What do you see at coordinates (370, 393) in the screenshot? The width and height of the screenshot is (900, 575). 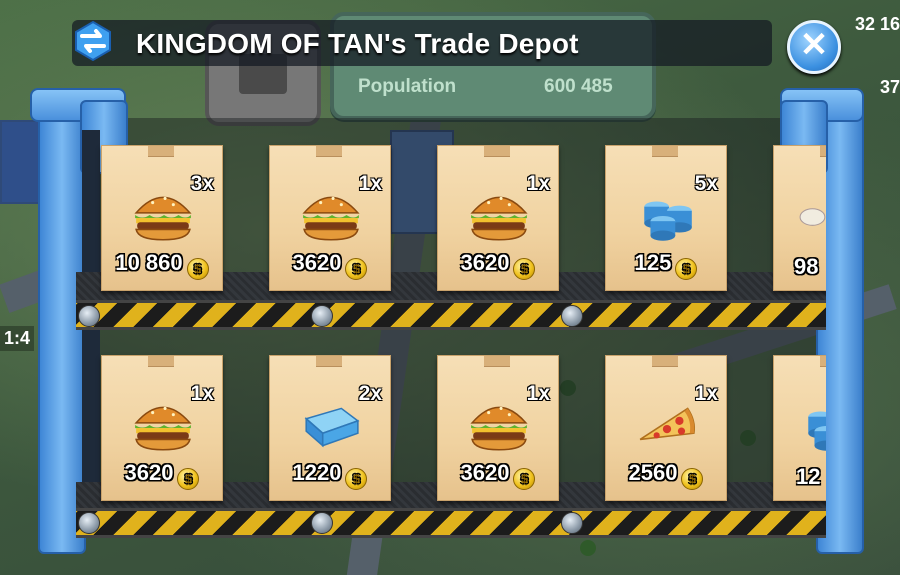 I see `item-quantity: 2x` at bounding box center [370, 393].